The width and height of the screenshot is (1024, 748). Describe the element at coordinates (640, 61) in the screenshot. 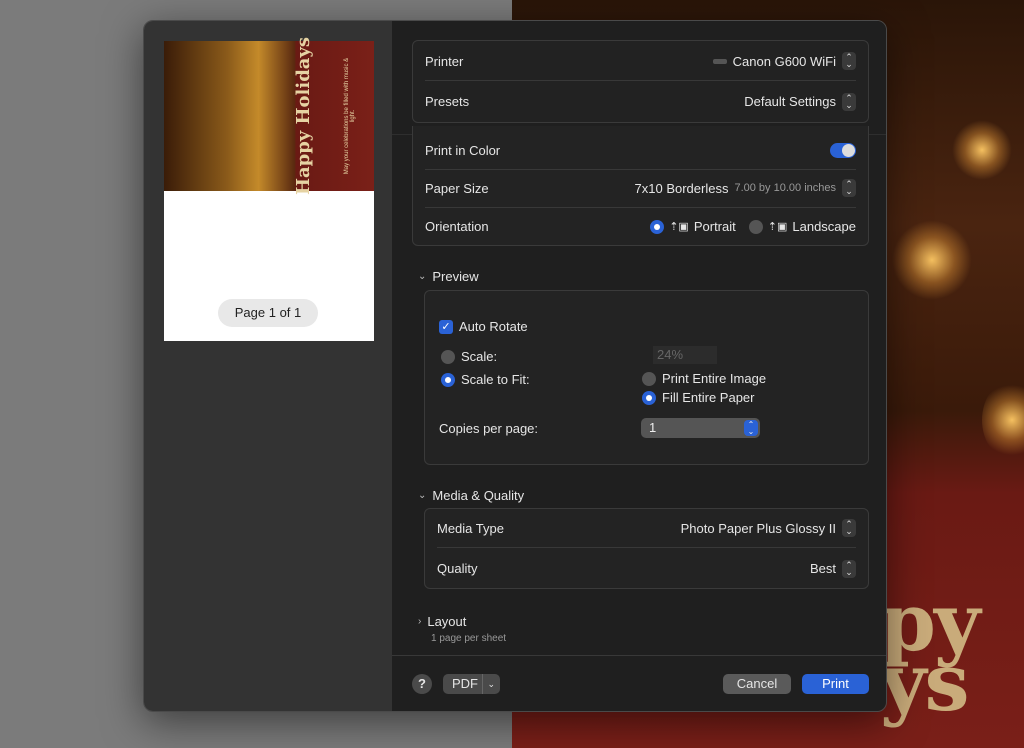

I see `printer-row: Printer Canon G600 WiFi ⌃ ⌄` at that location.